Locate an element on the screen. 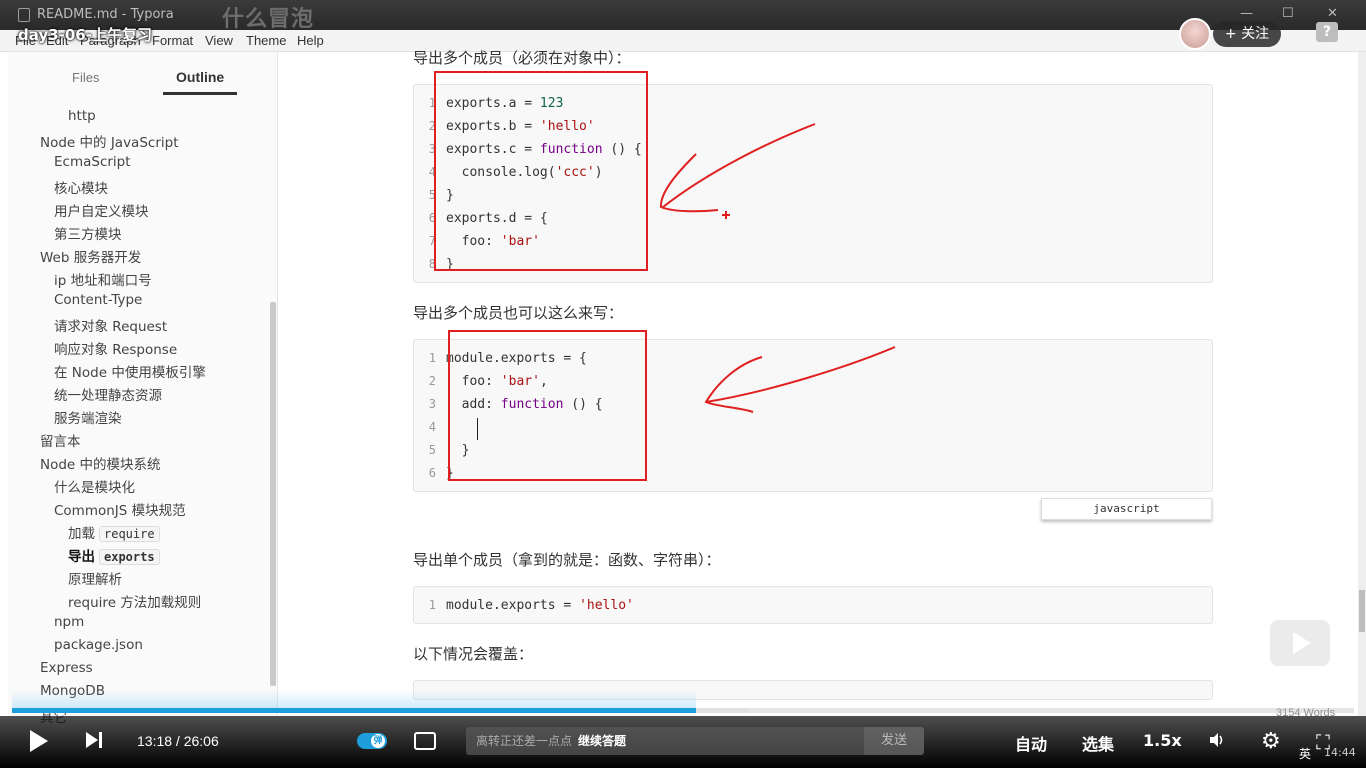 This screenshot has height=768, width=1366. outline-item-code: exports is located at coordinates (129, 557).